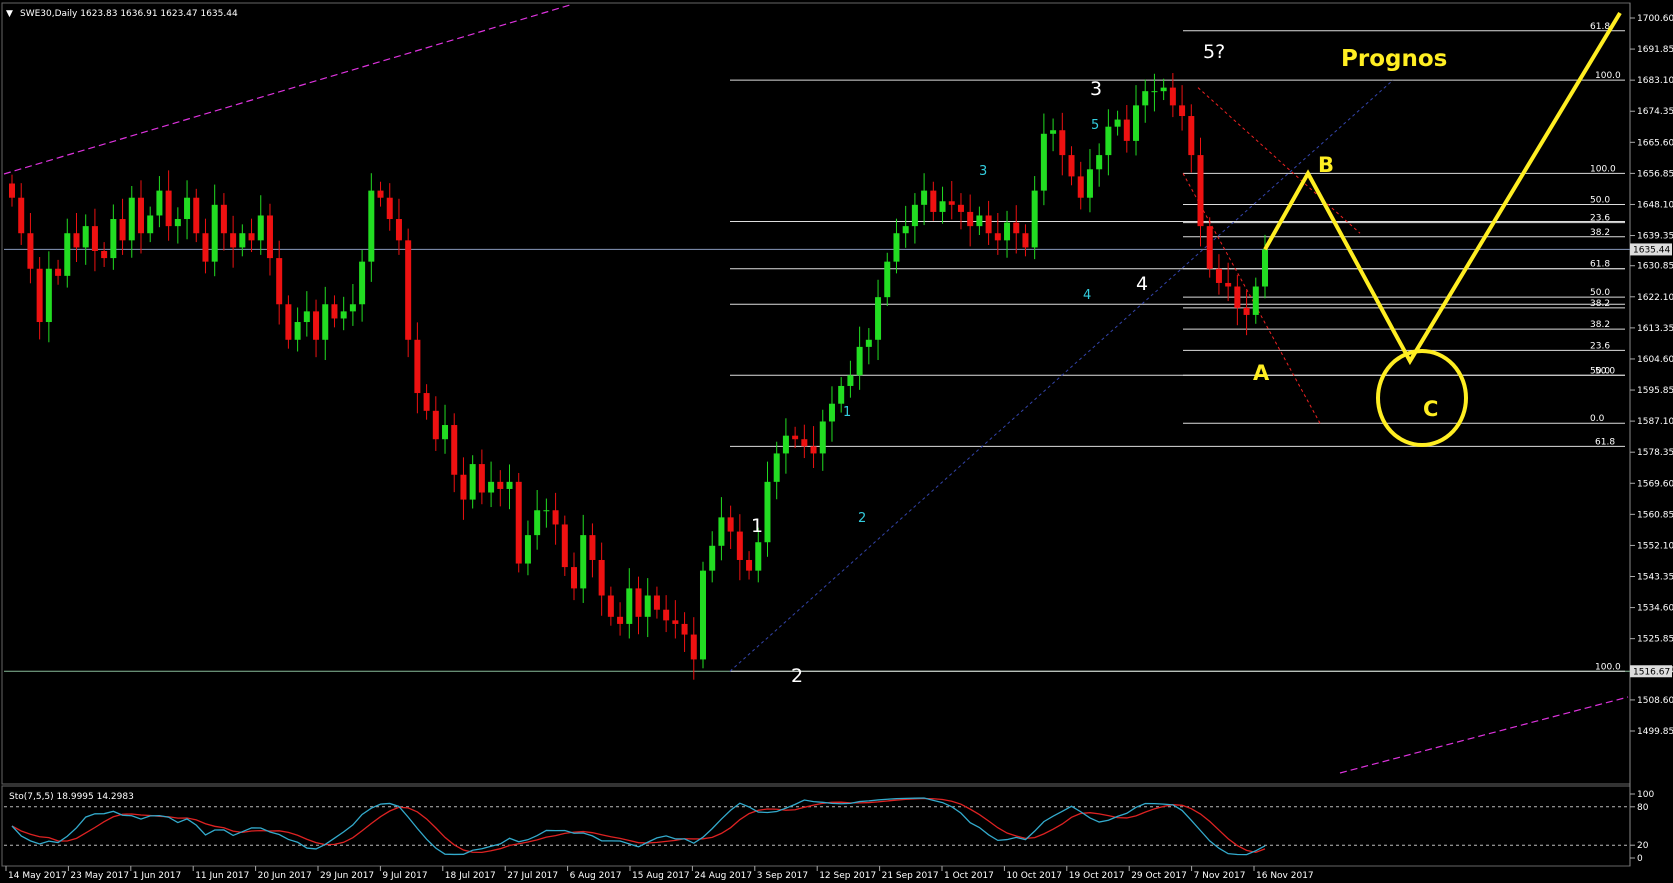 This screenshot has width=1673, height=883. I want to click on price-tick-label: 1683.10, so click(1655, 81).